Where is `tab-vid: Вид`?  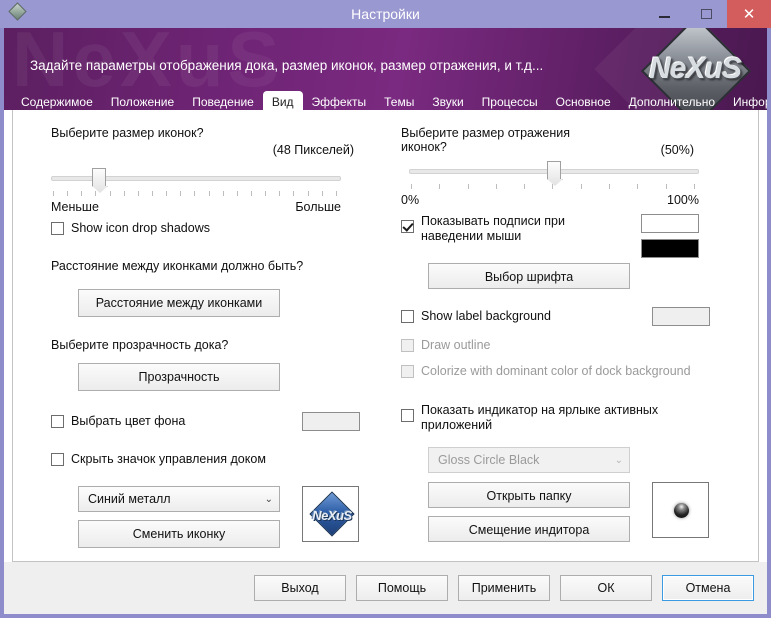
tab-vid: Вид is located at coordinates (282, 100).